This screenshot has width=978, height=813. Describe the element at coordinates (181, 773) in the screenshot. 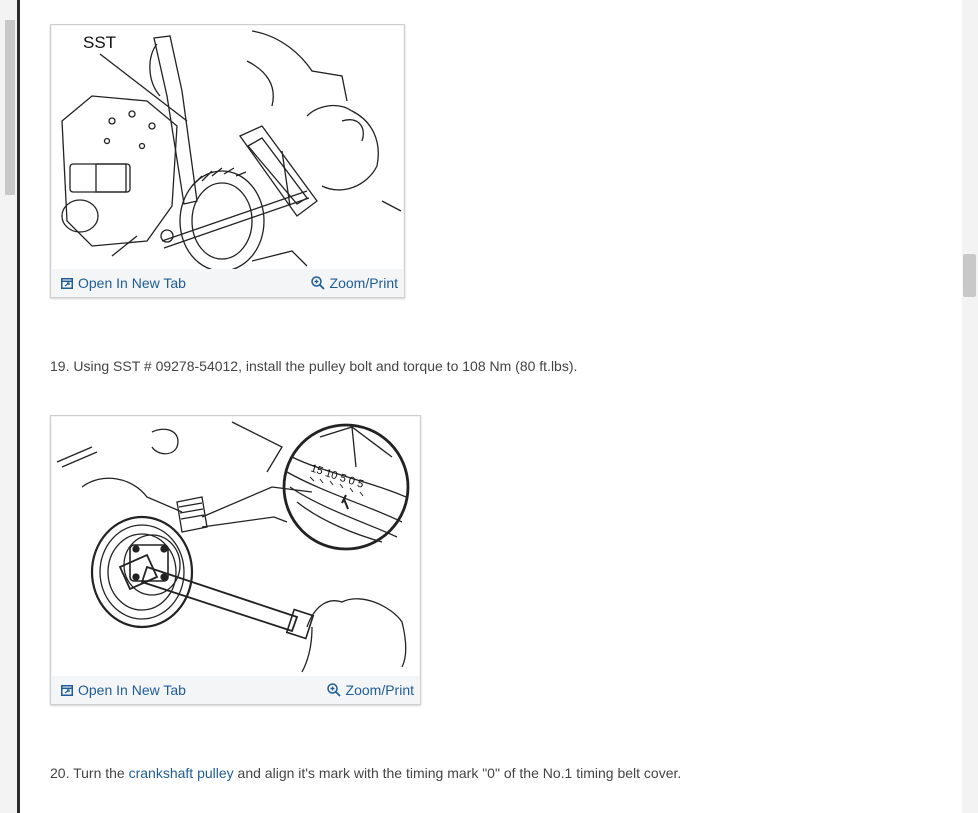

I see `crankshaft-pulley-link: crankshaft pulley` at that location.